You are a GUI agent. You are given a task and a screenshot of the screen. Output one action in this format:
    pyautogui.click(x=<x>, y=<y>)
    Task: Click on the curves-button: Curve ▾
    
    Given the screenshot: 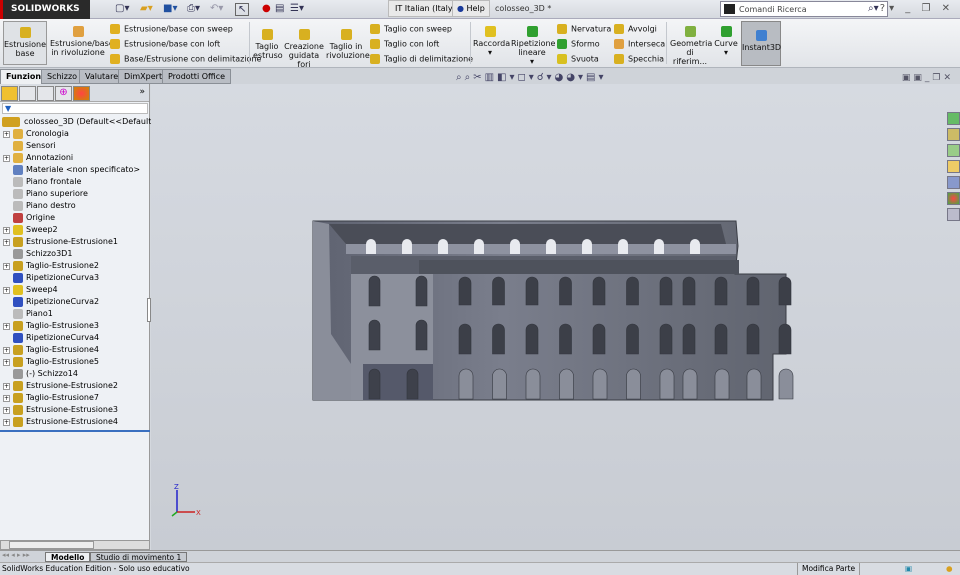 What is the action you would take?
    pyautogui.click(x=726, y=40)
    